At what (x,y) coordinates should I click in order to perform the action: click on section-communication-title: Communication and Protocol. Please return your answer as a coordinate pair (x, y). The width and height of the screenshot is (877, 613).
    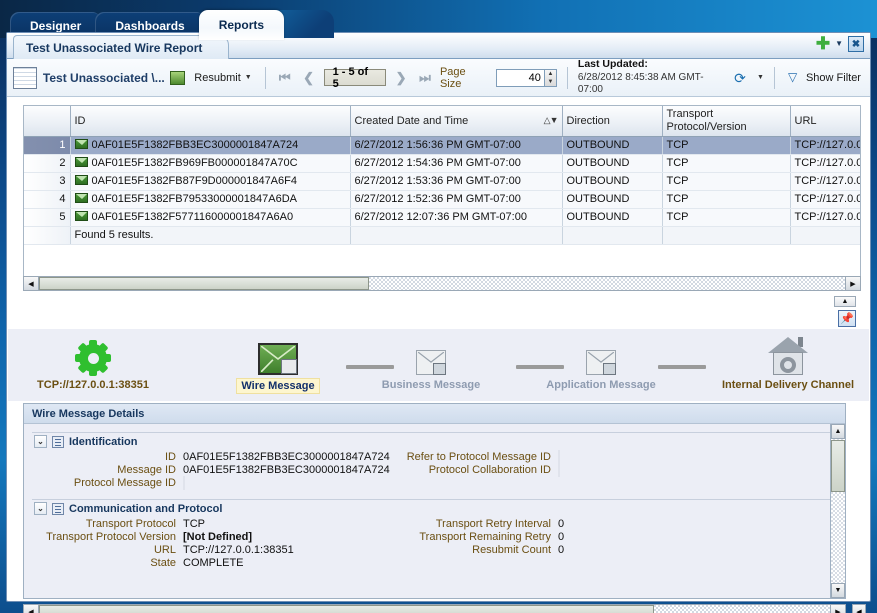
    Looking at the image, I should click on (146, 508).